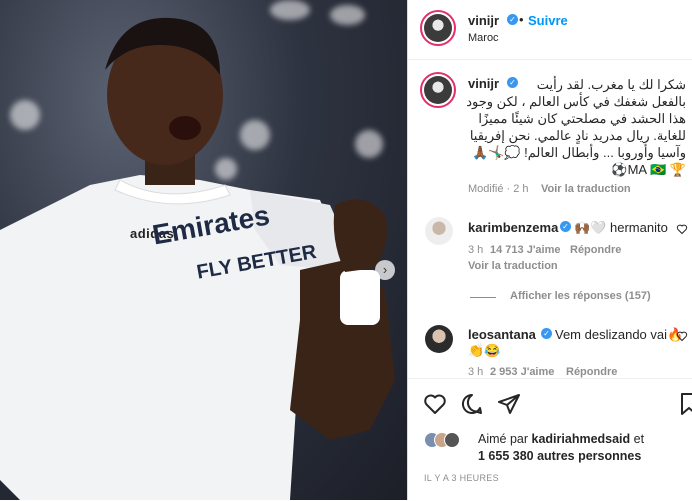  I want to click on follow-button: Suivre, so click(548, 20).